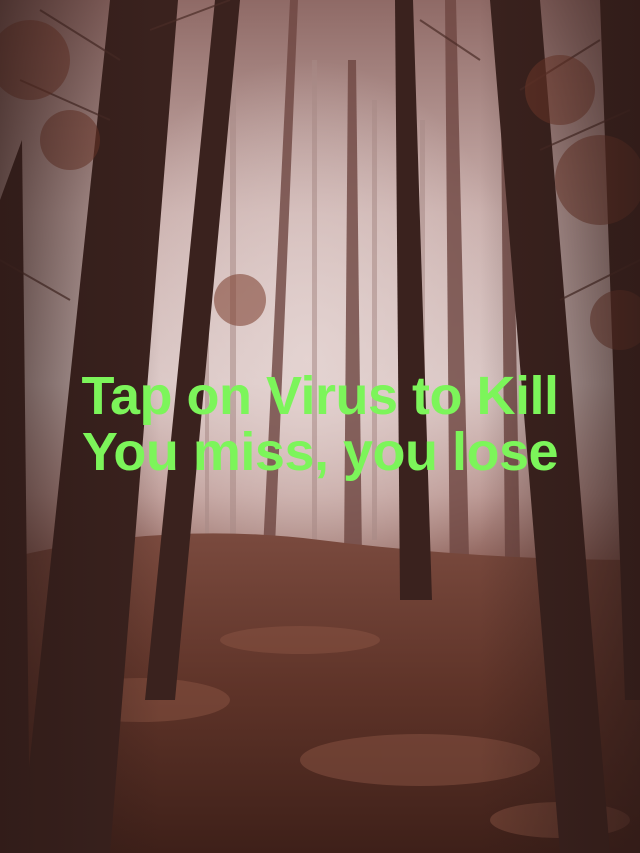  I want to click on instructions-overlay: Tap on Virus to Kill You miss, you lose, so click(320, 424).